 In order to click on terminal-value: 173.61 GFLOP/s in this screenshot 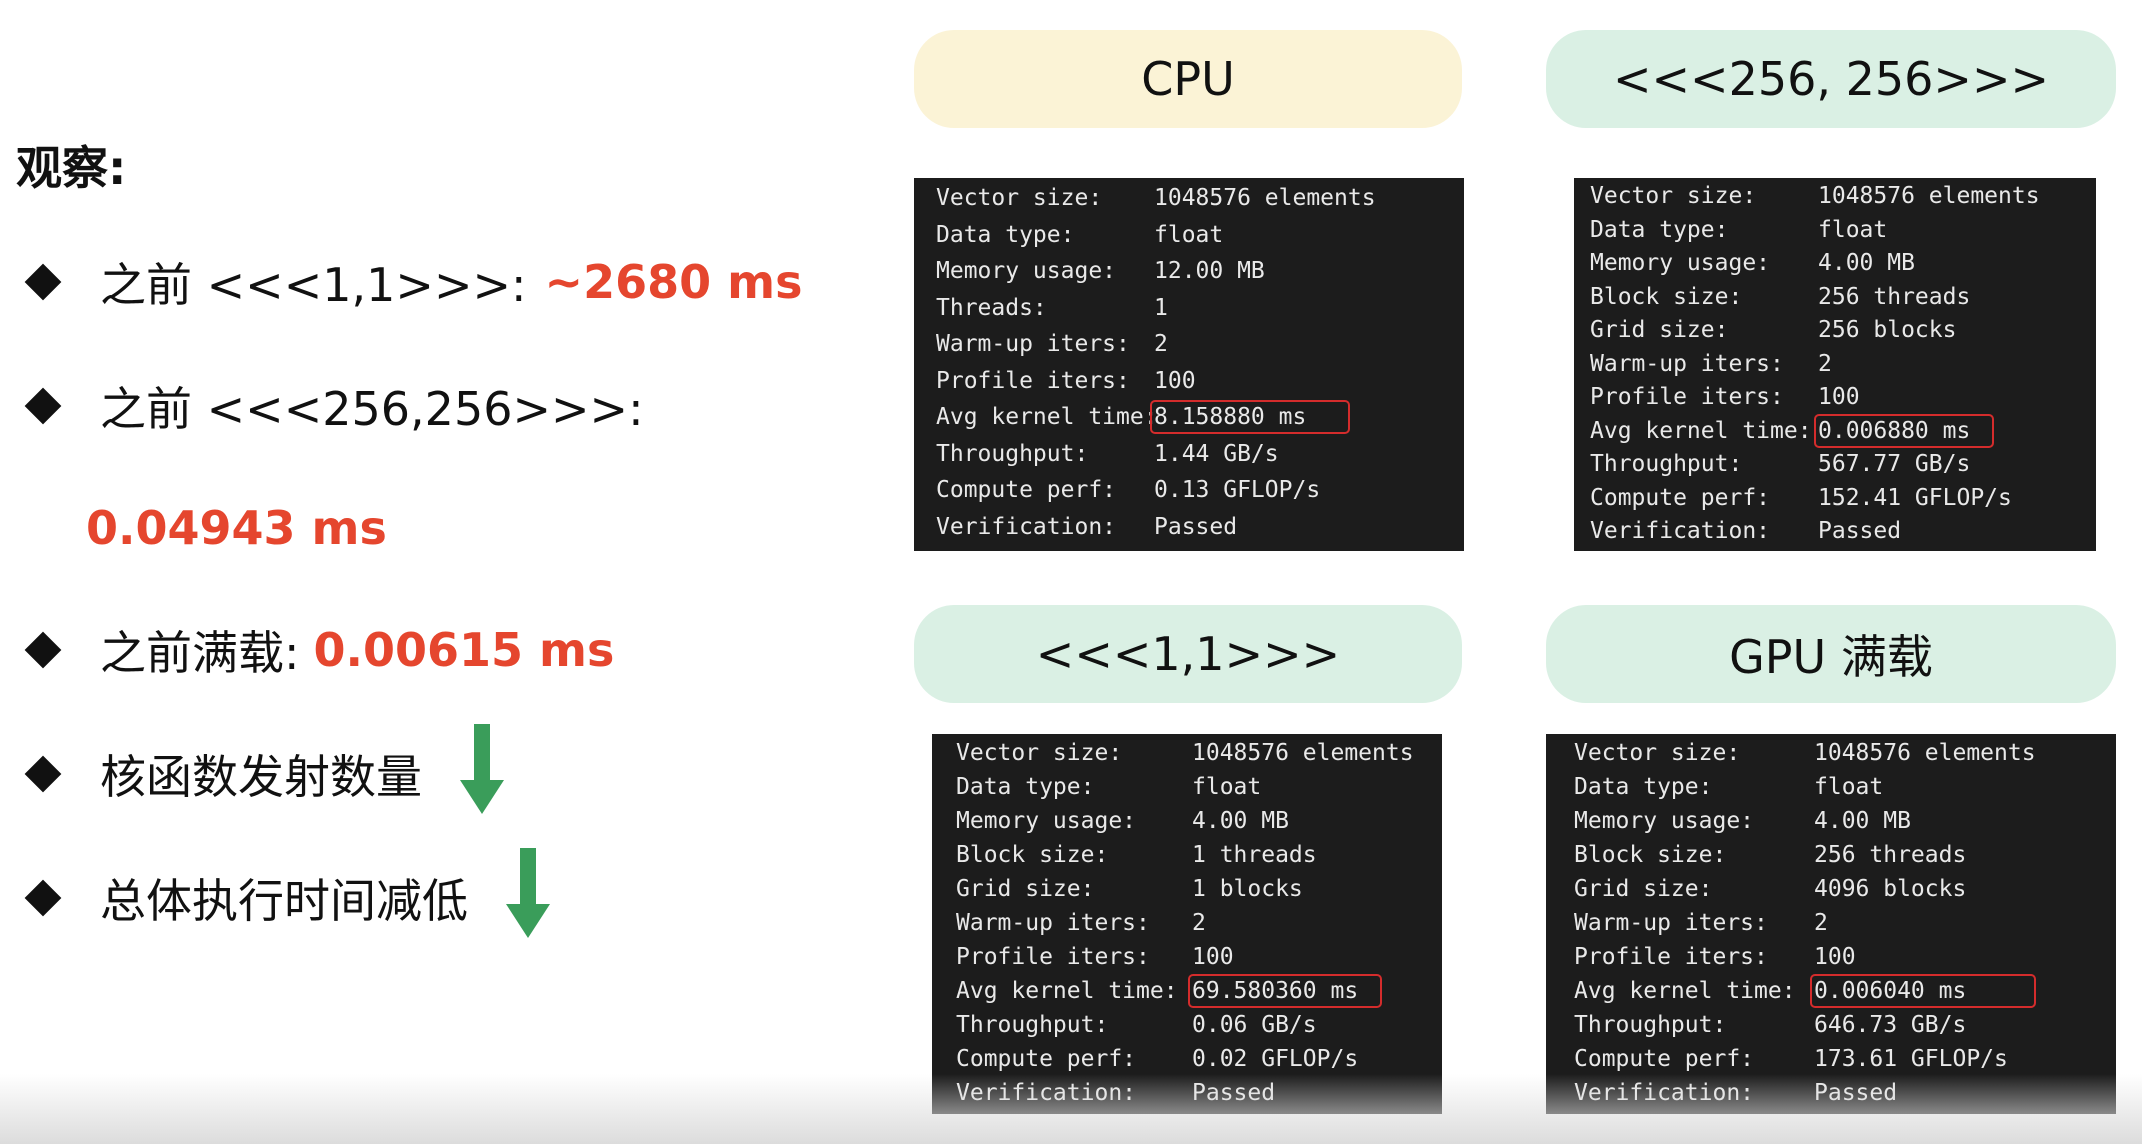, I will do `click(1911, 1059)`.